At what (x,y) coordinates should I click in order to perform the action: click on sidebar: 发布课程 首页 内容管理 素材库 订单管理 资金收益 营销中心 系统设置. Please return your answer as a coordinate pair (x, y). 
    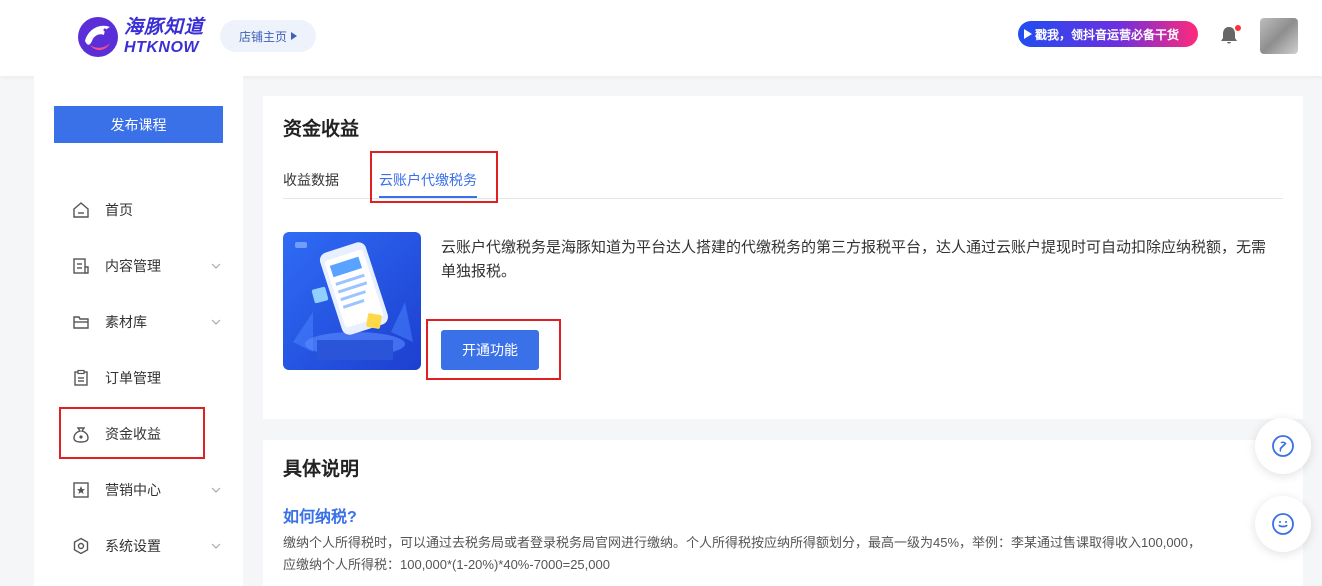
    Looking at the image, I should click on (138, 331).